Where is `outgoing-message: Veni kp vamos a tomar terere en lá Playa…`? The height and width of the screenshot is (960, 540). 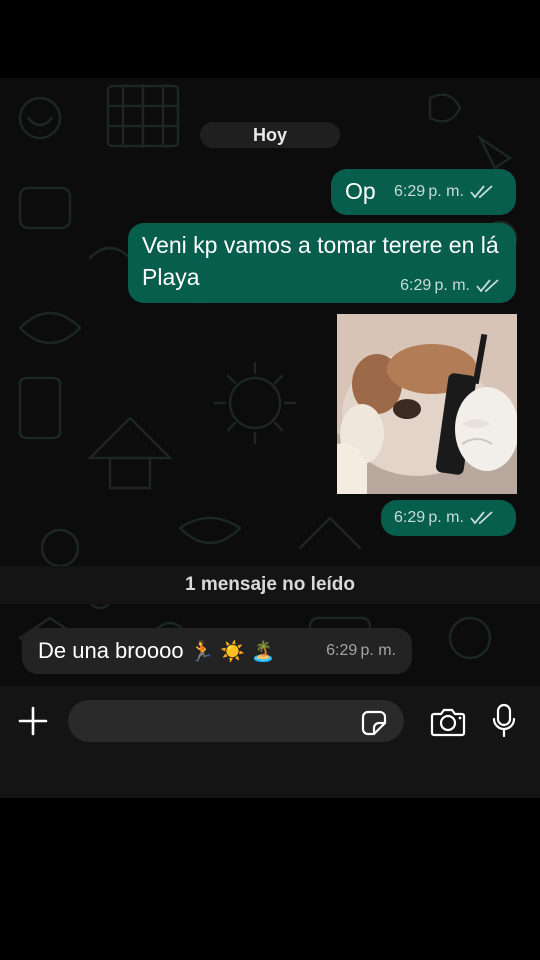 outgoing-message: Veni kp vamos a tomar terere en lá Playa… is located at coordinates (322, 263).